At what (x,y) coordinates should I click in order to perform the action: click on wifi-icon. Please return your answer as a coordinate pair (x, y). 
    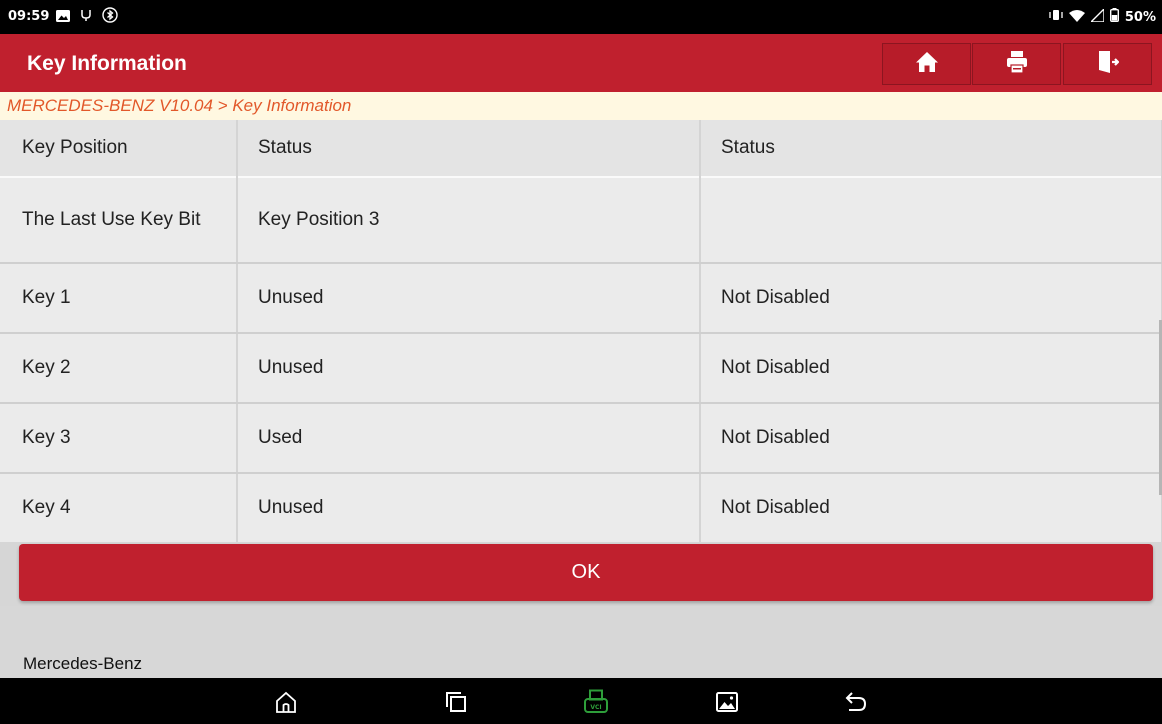
    Looking at the image, I should click on (1076, 17).